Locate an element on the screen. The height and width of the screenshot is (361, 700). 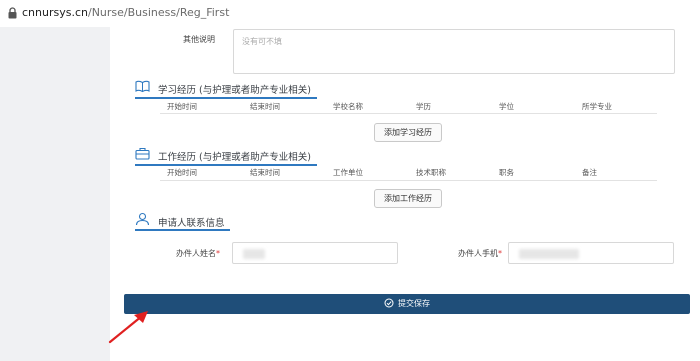
submit-save-button: 提交保存 is located at coordinates (407, 304).